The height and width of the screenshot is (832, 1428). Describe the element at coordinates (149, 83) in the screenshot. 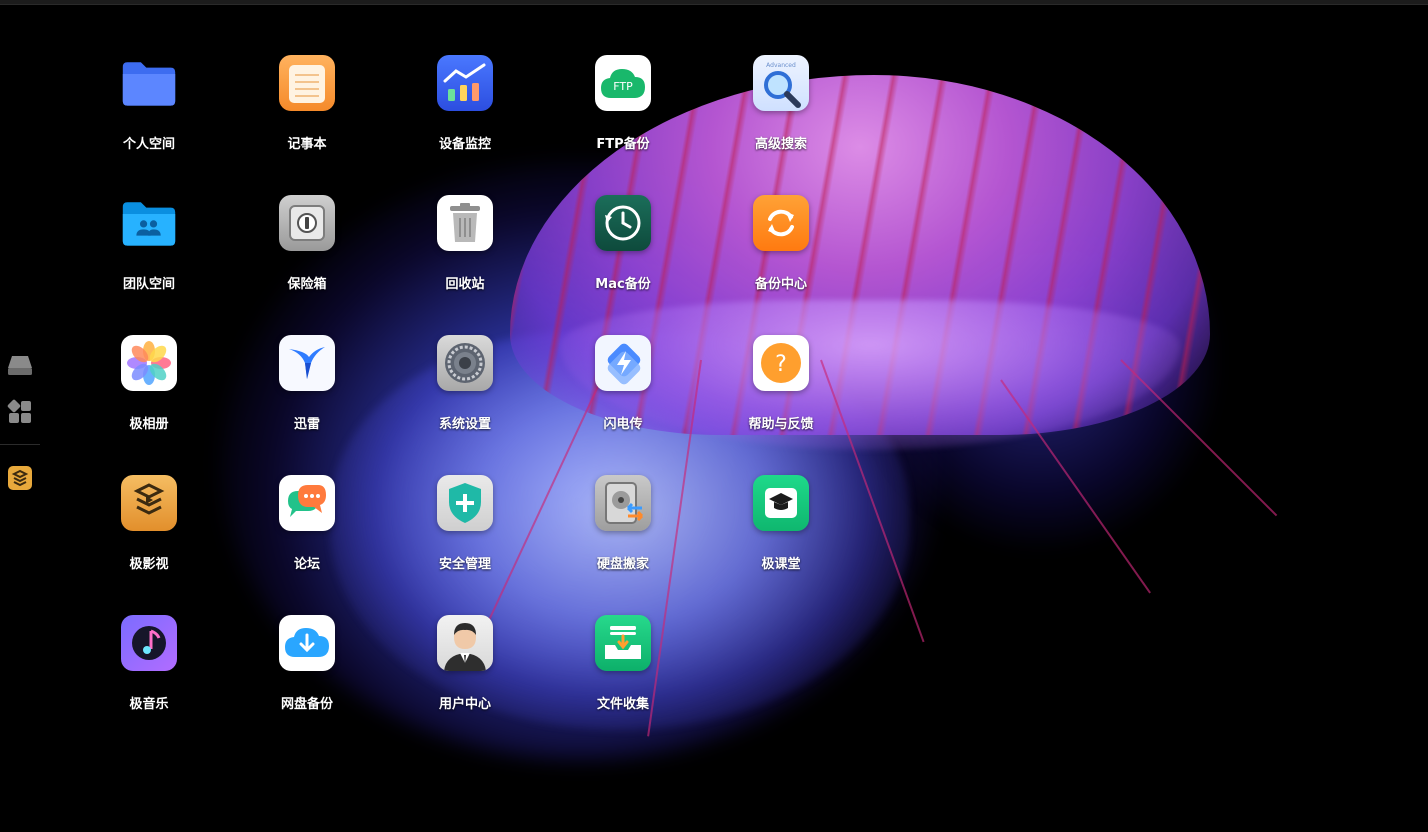

I see `folder-icon` at that location.